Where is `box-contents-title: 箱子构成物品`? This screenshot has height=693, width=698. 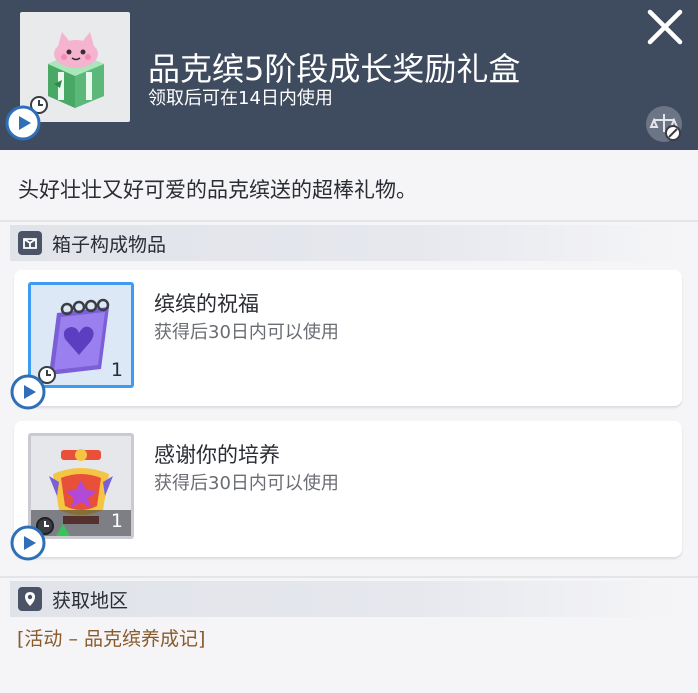
box-contents-title: 箱子构成物品 is located at coordinates (109, 245).